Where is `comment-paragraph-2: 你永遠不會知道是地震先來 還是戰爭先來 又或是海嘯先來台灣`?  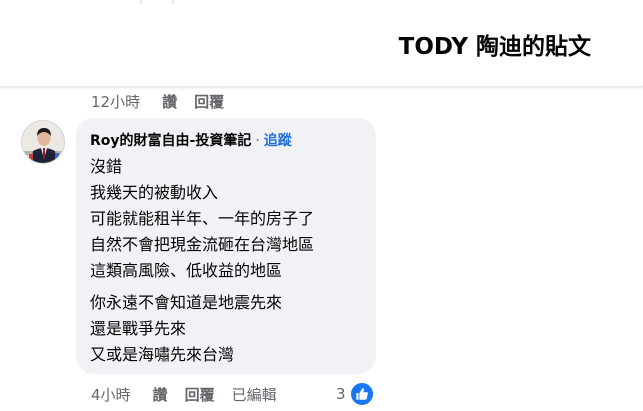 comment-paragraph-2: 你永遠不會知道是地震先來 還是戰爭先來 又或是海嘯先來台灣 is located at coordinates (186, 329).